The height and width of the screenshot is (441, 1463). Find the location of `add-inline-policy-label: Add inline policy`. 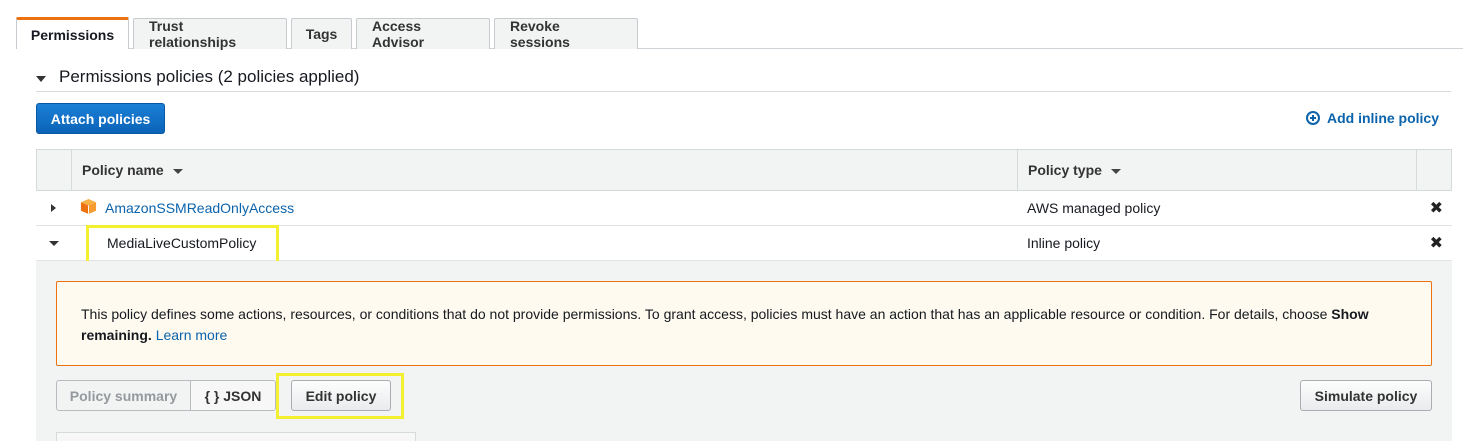

add-inline-policy-label: Add inline policy is located at coordinates (1383, 118).